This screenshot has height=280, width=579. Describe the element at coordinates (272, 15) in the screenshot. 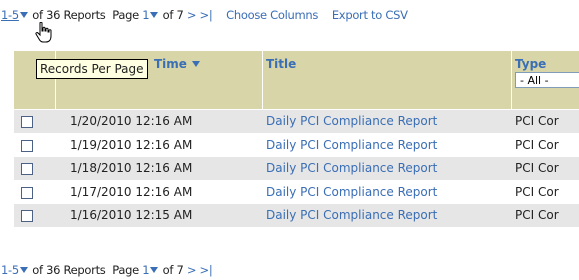

I see `choose-columns-link: Choose Columns` at that location.